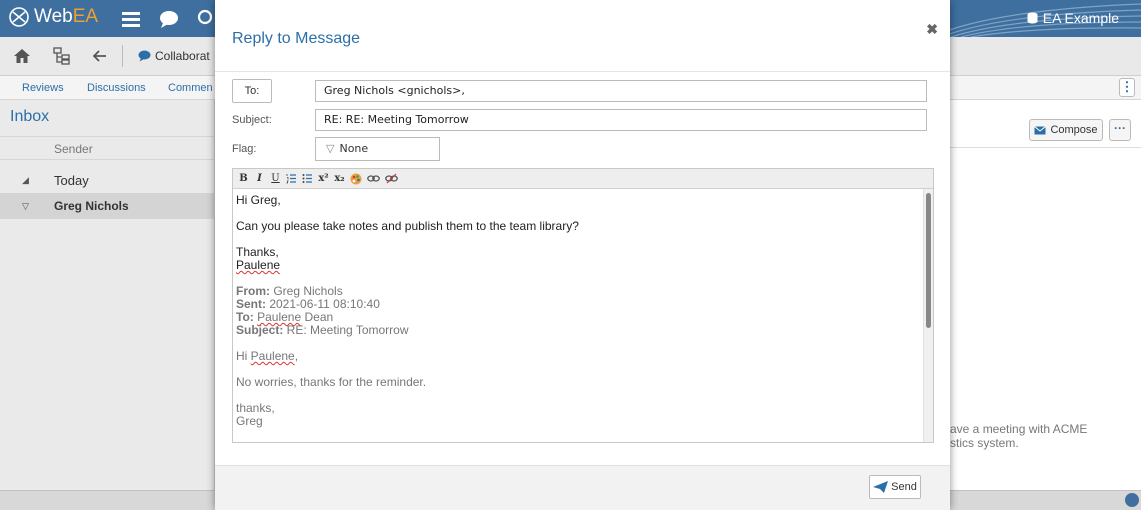 The width and height of the screenshot is (1141, 510). Describe the element at coordinates (258, 265) in the screenshot. I see `message-signature: Paulene` at that location.